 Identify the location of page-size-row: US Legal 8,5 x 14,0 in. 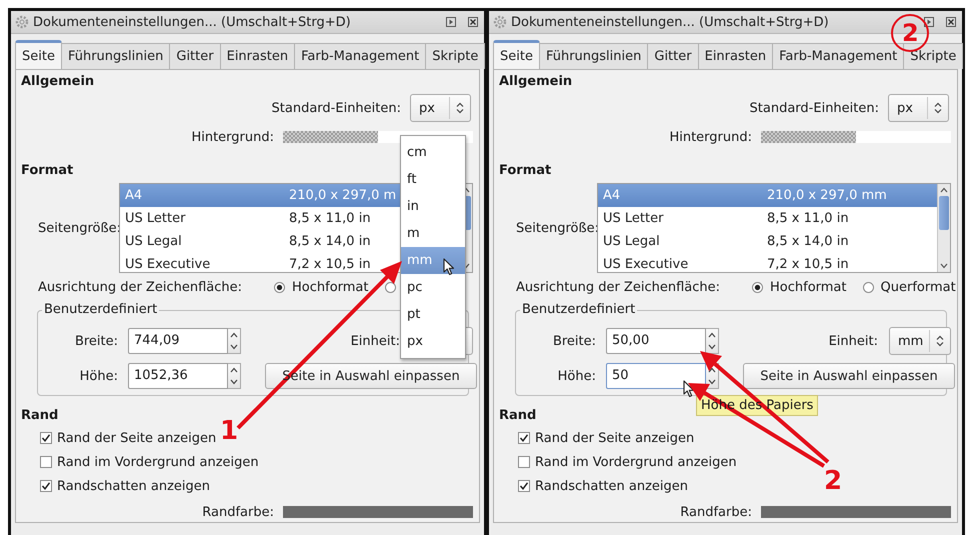
(767, 241).